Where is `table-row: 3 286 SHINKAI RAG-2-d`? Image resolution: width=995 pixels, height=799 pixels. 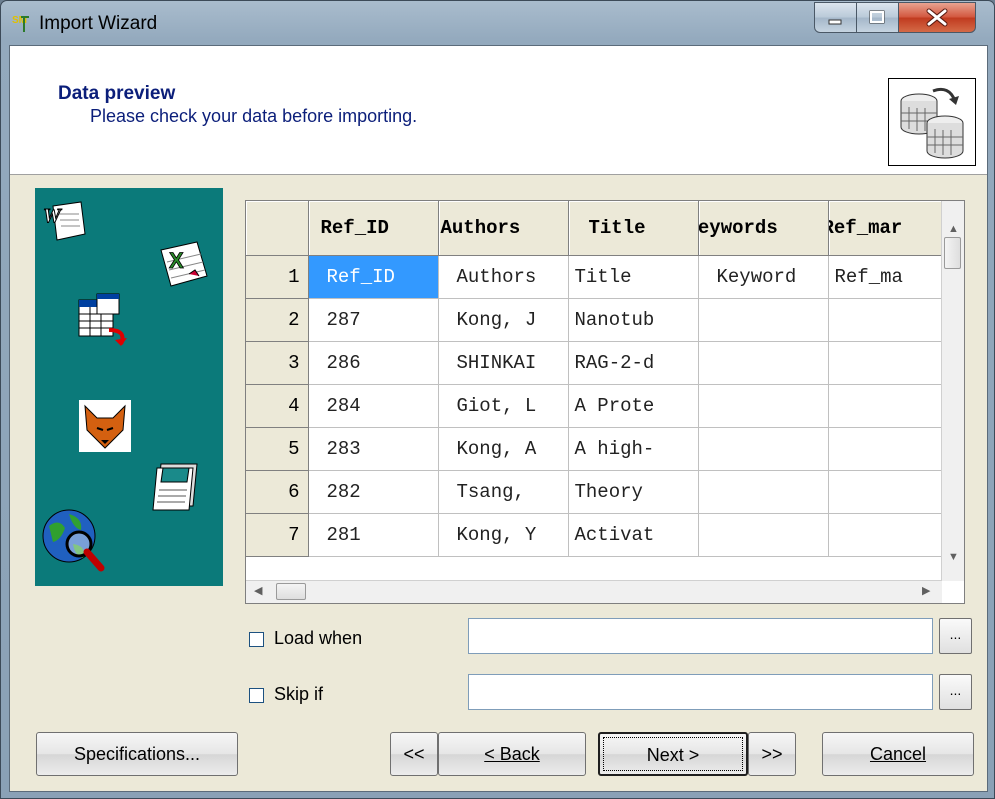 table-row: 3 286 SHINKAI RAG-2-d is located at coordinates (595, 363).